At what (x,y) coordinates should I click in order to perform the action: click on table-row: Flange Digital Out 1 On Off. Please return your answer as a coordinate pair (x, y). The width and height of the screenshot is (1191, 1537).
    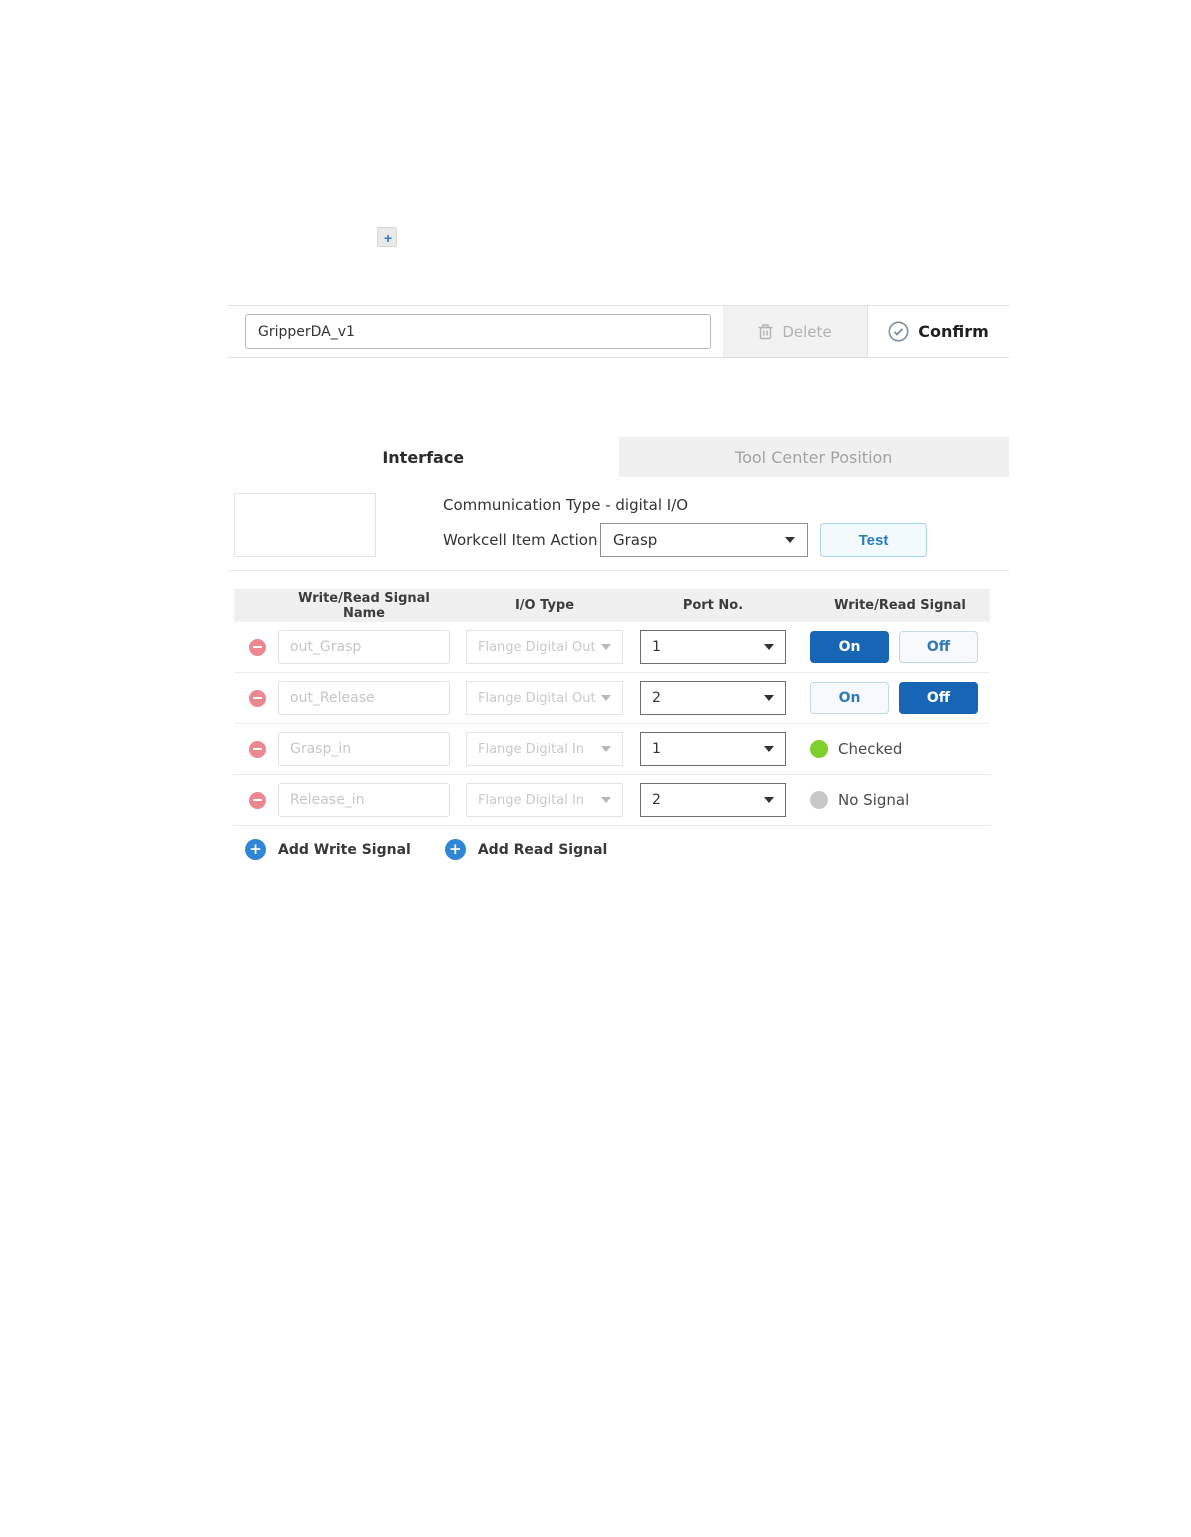
    Looking at the image, I should click on (612, 647).